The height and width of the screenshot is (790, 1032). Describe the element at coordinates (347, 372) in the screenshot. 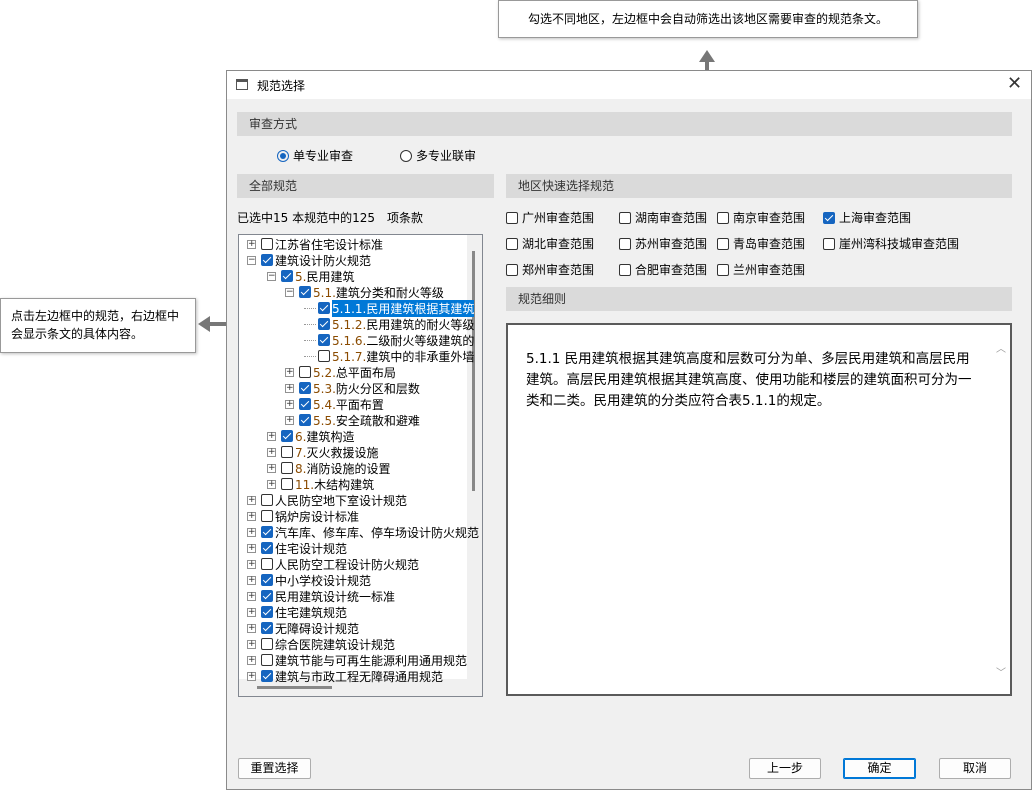

I see `tree-node: 5.2.总平面布局` at that location.